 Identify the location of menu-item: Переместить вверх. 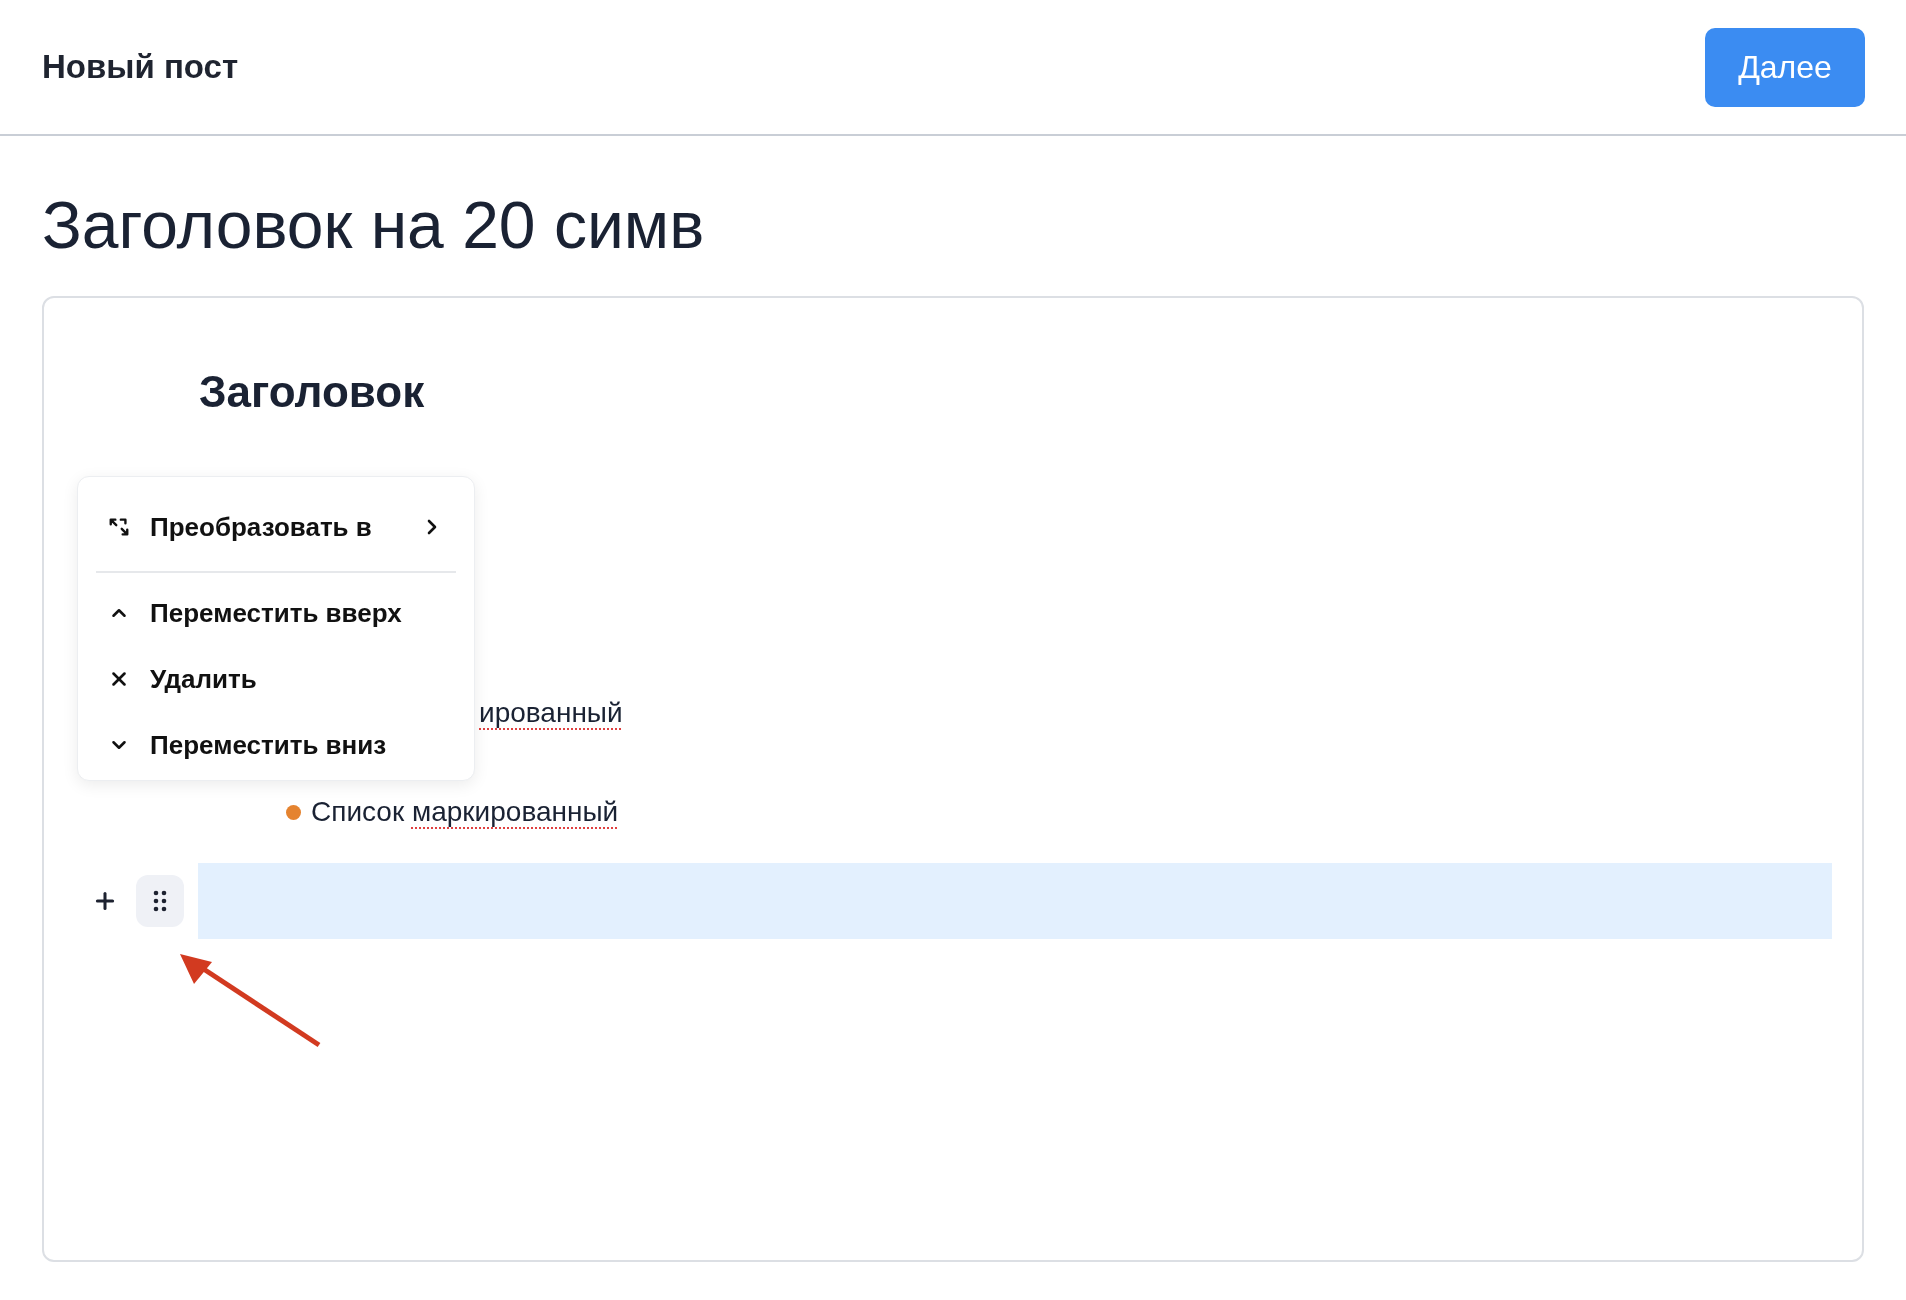
(276, 613).